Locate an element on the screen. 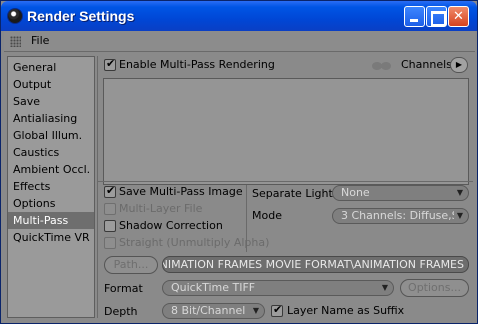 This screenshot has width=478, height=324. layer-name-suffix-label: Layer Name as Suffix is located at coordinates (346, 310).